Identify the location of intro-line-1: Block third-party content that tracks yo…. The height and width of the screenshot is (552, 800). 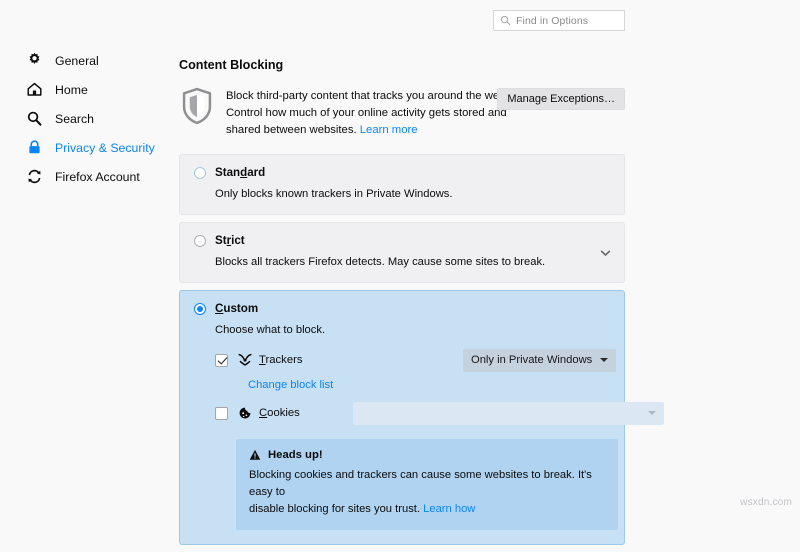
(367, 96).